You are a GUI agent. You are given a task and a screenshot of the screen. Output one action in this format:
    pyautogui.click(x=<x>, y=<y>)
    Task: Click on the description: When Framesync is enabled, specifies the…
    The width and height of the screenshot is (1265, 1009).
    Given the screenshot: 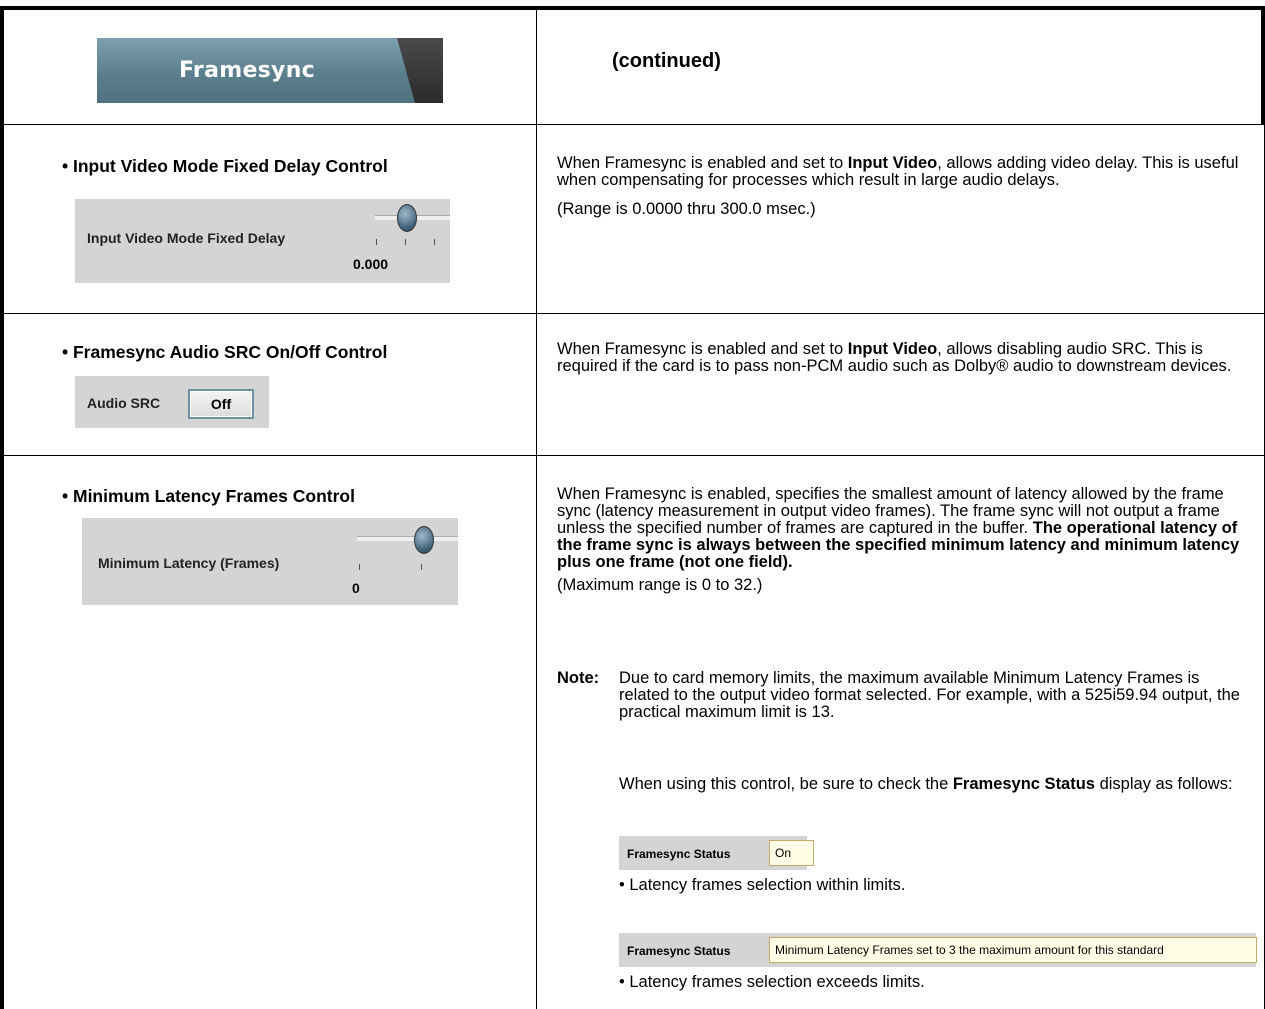 What is the action you would take?
    pyautogui.click(x=898, y=539)
    